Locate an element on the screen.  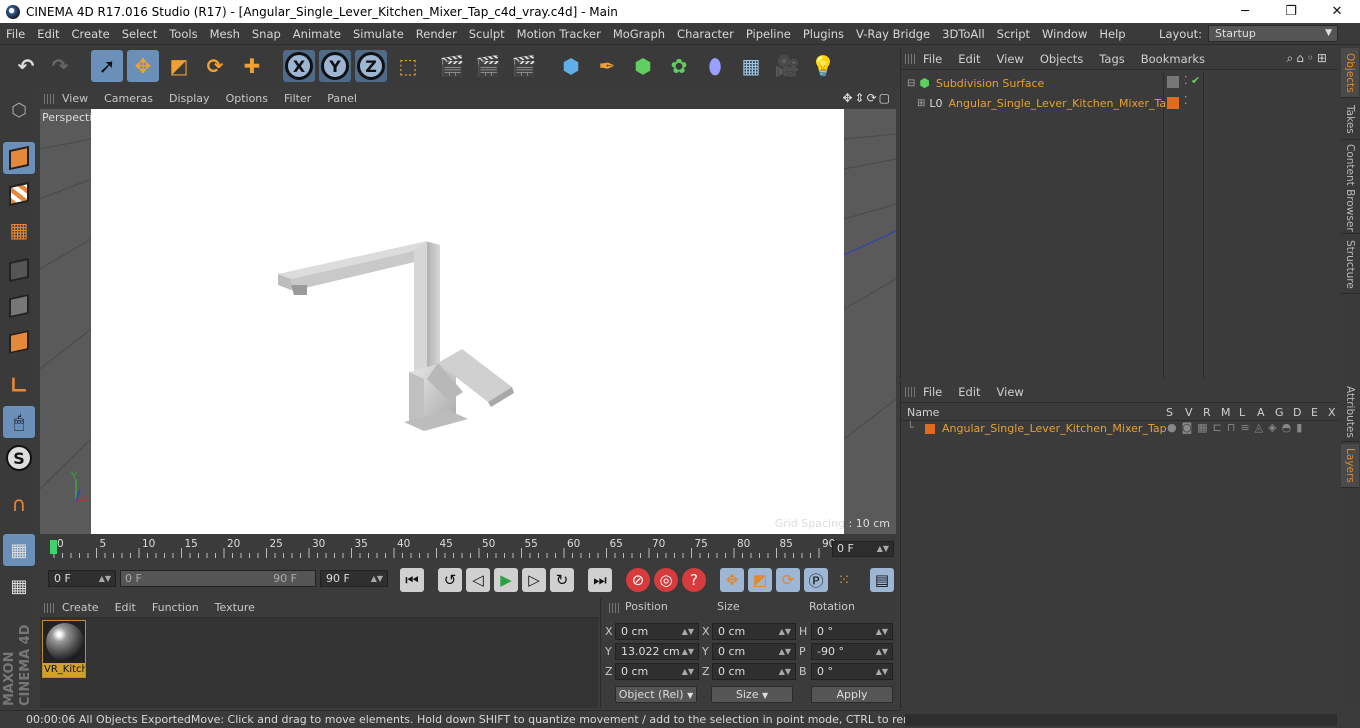
menu-sculpt: Sculpt is located at coordinates (487, 34).